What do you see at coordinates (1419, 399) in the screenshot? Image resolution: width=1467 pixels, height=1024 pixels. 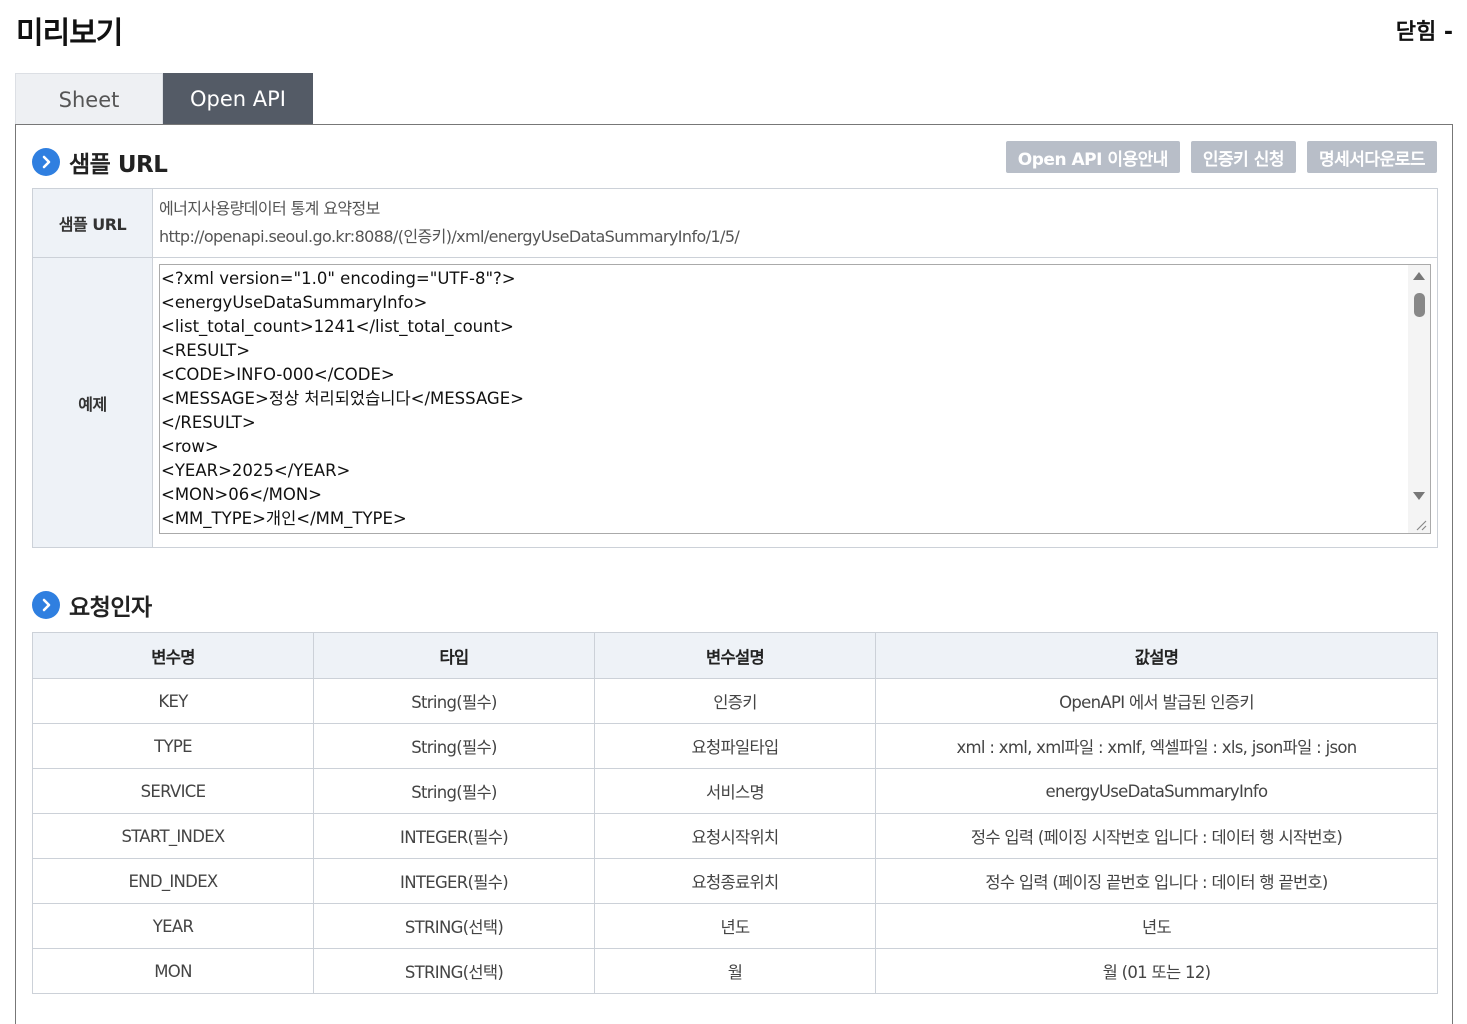 I see `vertical-scrollbar` at bounding box center [1419, 399].